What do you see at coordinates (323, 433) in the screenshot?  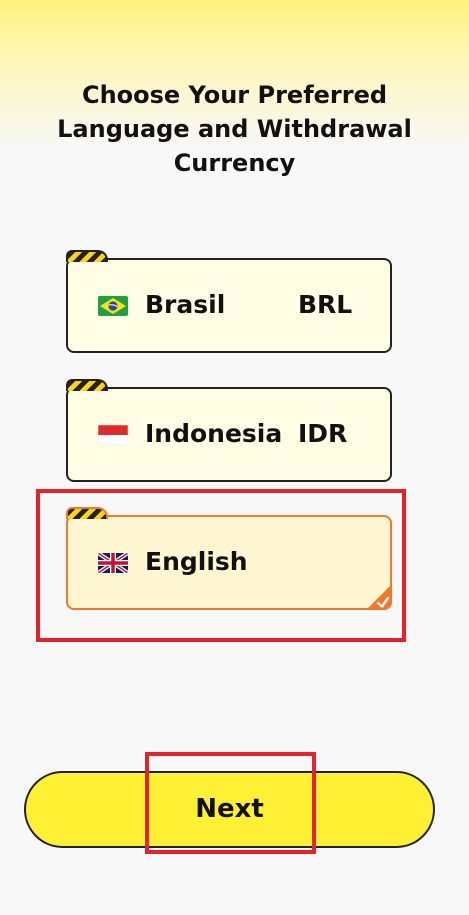 I see `option-currency-idr: IDR` at bounding box center [323, 433].